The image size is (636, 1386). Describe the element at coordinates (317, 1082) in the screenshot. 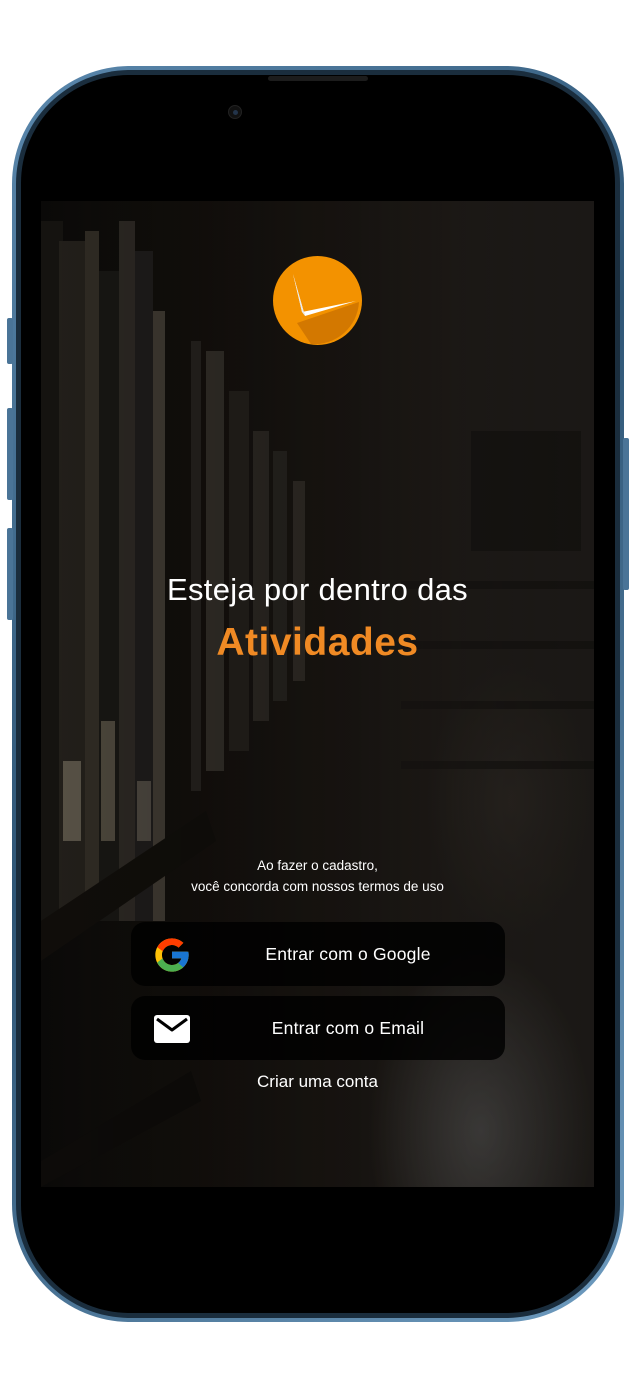

I see `create-account-link: Criar uma conta` at that location.